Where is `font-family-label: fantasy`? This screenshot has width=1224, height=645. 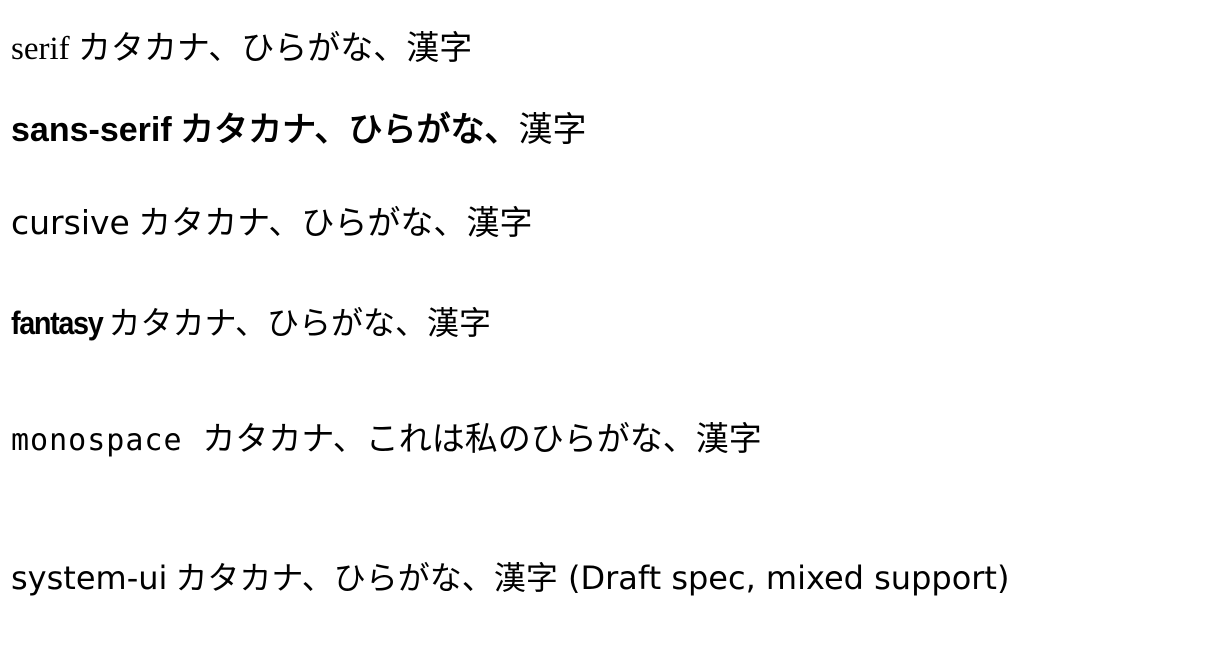
font-family-label: fantasy is located at coordinates (57, 323).